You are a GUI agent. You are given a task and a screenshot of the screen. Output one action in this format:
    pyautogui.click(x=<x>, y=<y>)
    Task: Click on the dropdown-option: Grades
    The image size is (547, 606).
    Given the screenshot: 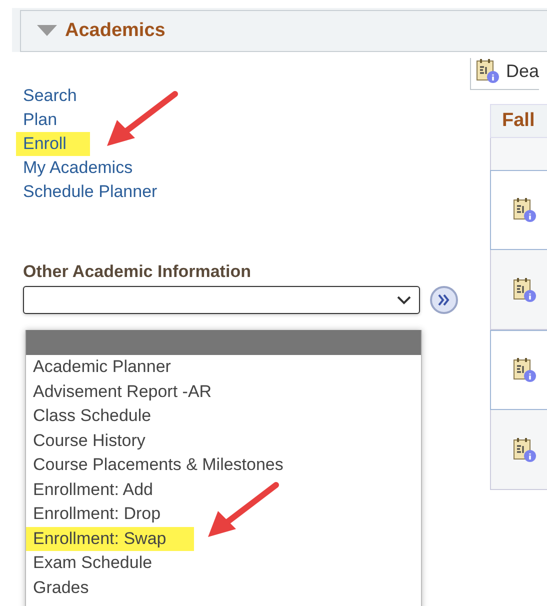 What is the action you would take?
    pyautogui.click(x=61, y=588)
    